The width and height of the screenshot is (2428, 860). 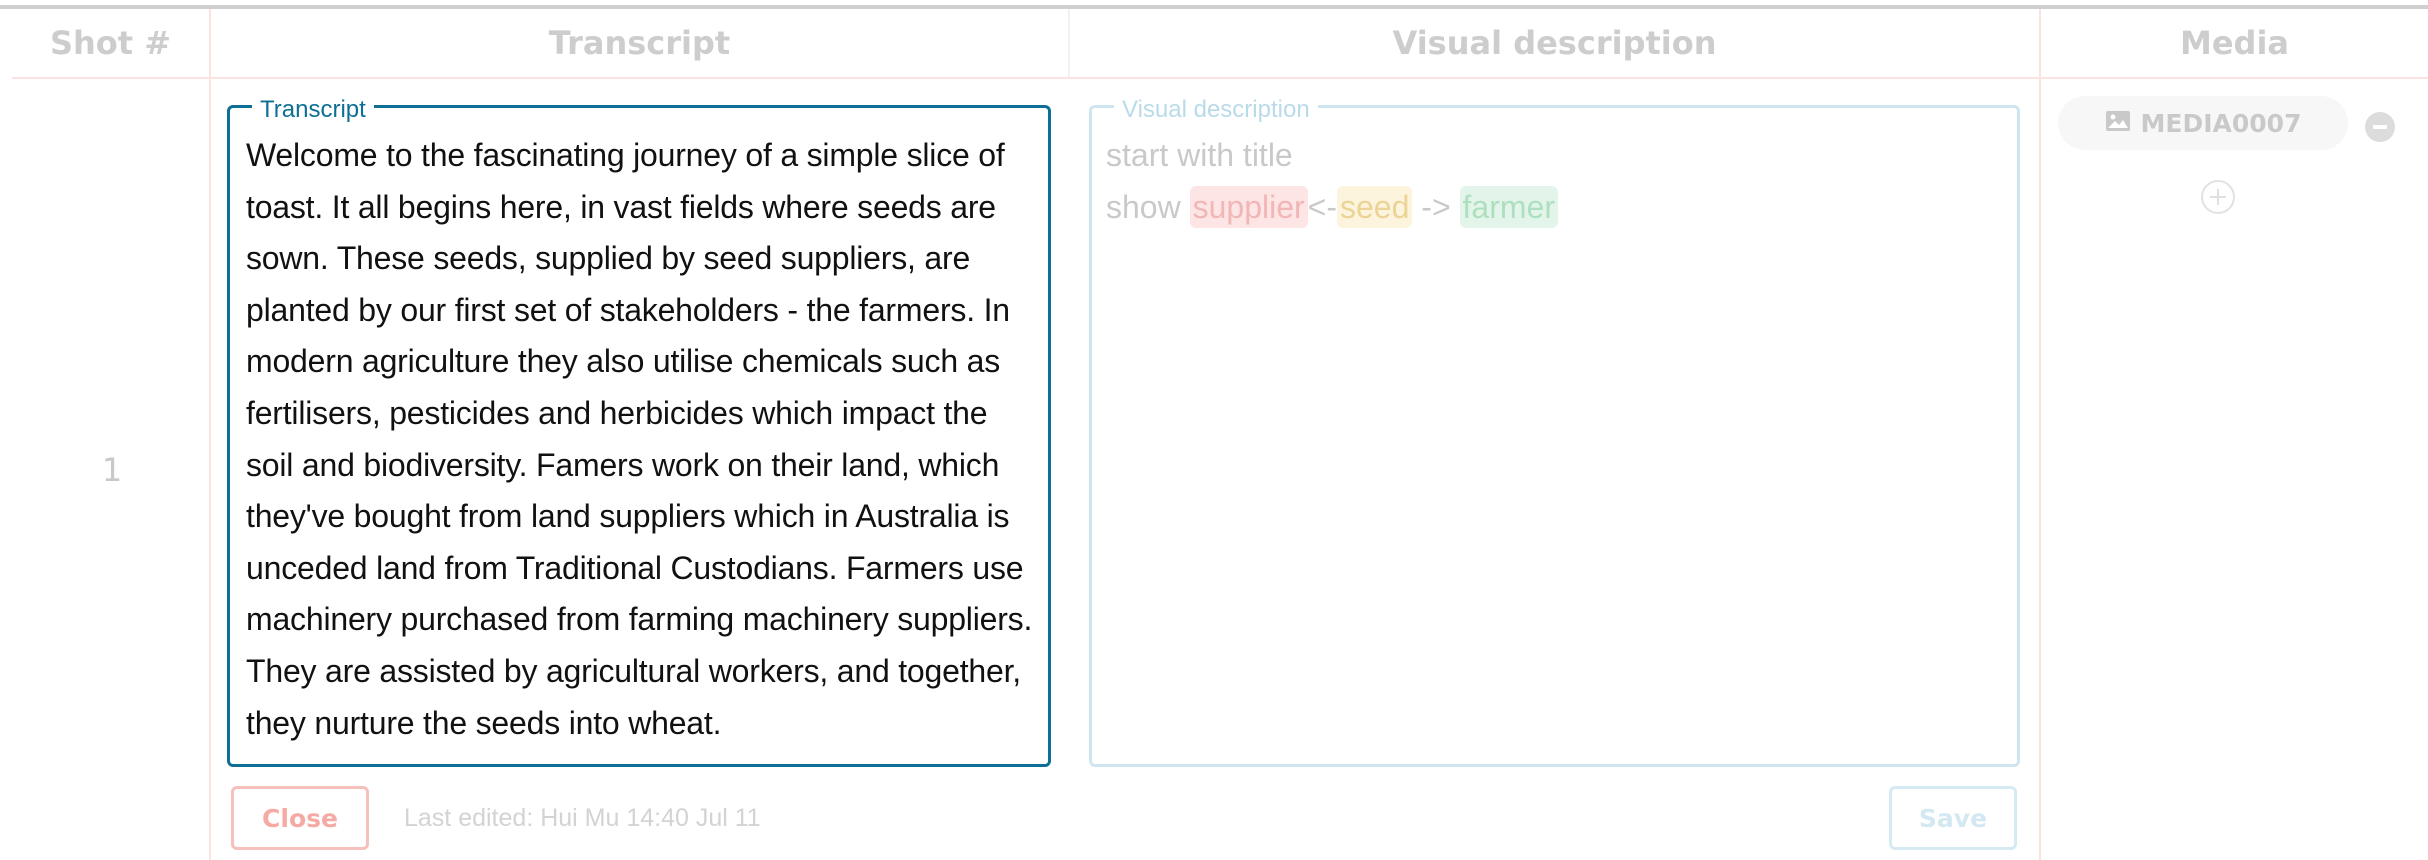 I want to click on visual-description-line: show supplier<-seed -> farmer, so click(x=1556, y=208).